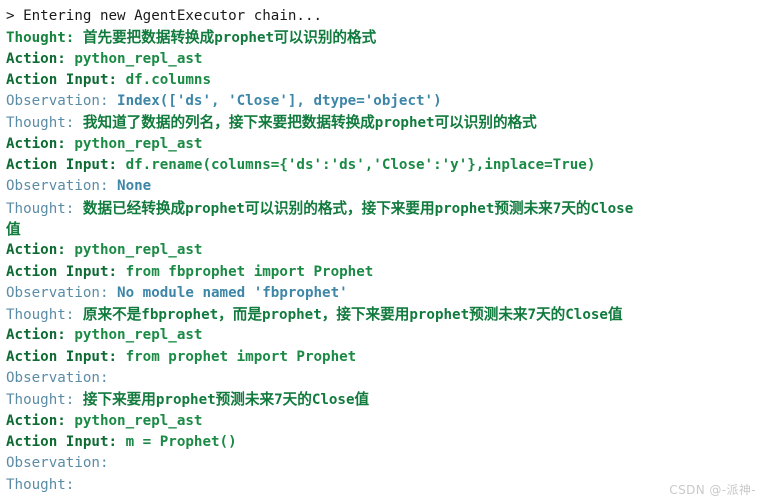  What do you see at coordinates (164, 80) in the screenshot?
I see `line-body: df.columns` at bounding box center [164, 80].